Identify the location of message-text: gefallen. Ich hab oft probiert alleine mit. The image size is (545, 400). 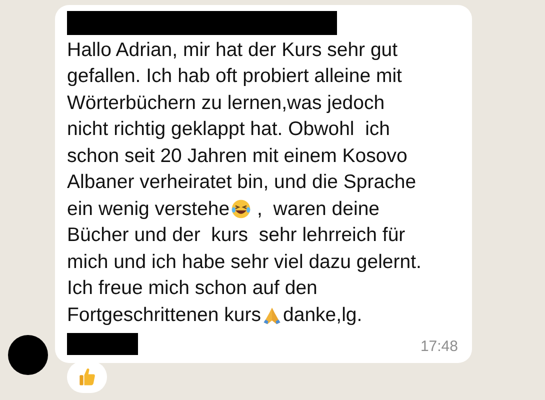
(234, 76).